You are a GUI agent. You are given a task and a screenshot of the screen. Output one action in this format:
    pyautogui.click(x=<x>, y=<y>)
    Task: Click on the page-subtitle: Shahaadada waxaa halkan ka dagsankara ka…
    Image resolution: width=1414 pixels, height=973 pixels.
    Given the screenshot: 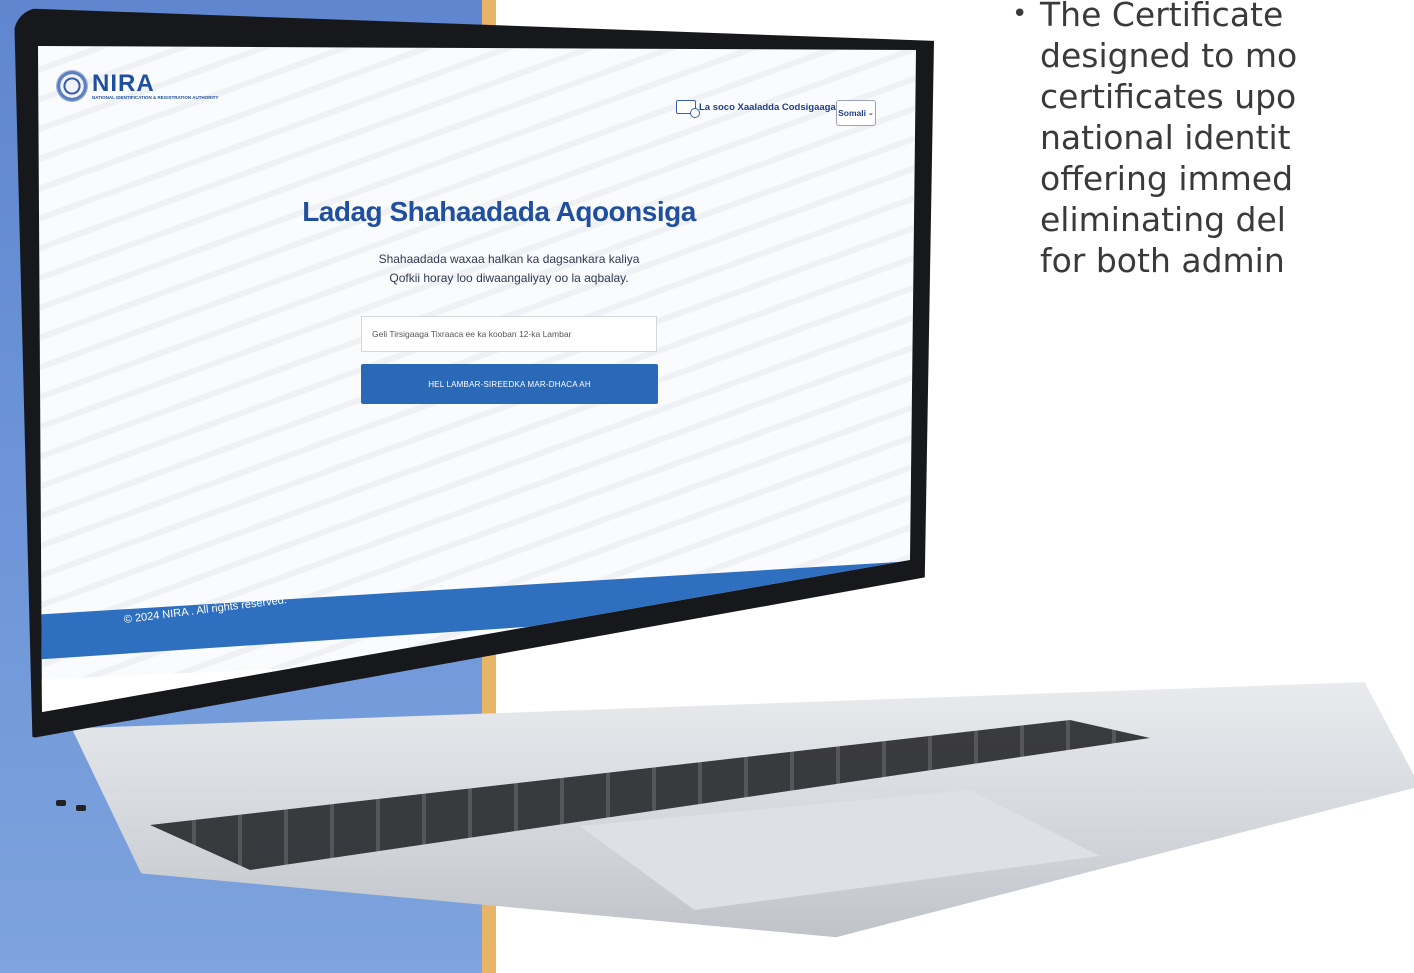 What is the action you would take?
    pyautogui.click(x=509, y=269)
    